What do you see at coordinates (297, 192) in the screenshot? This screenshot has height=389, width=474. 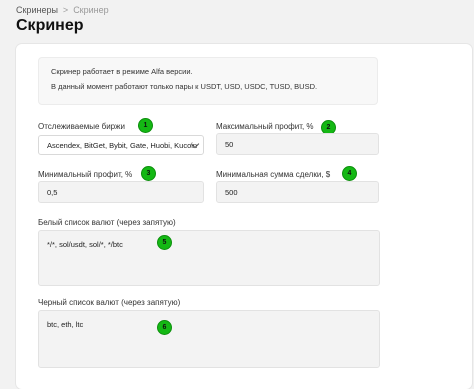 I see `min-deal-input: 500` at bounding box center [297, 192].